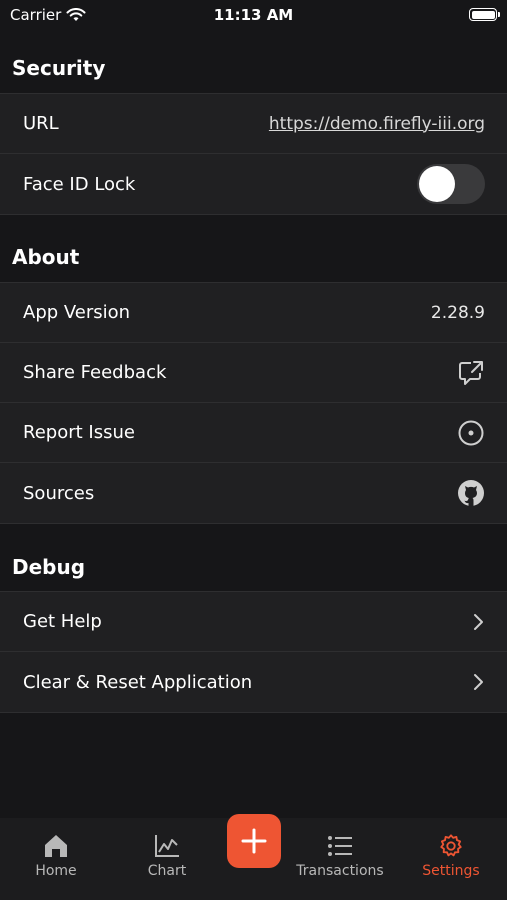 This screenshot has width=507, height=900. Describe the element at coordinates (471, 493) in the screenshot. I see `github-icon` at that location.